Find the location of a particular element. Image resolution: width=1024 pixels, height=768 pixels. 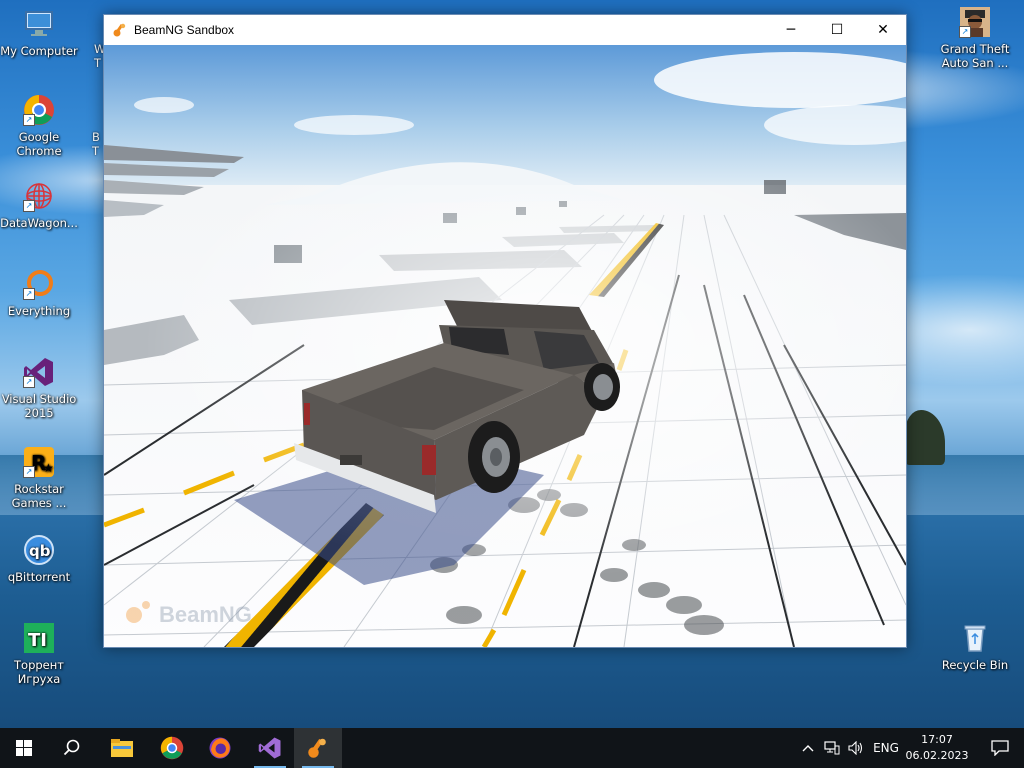

recycle-bin-icon is located at coordinates (975, 638).